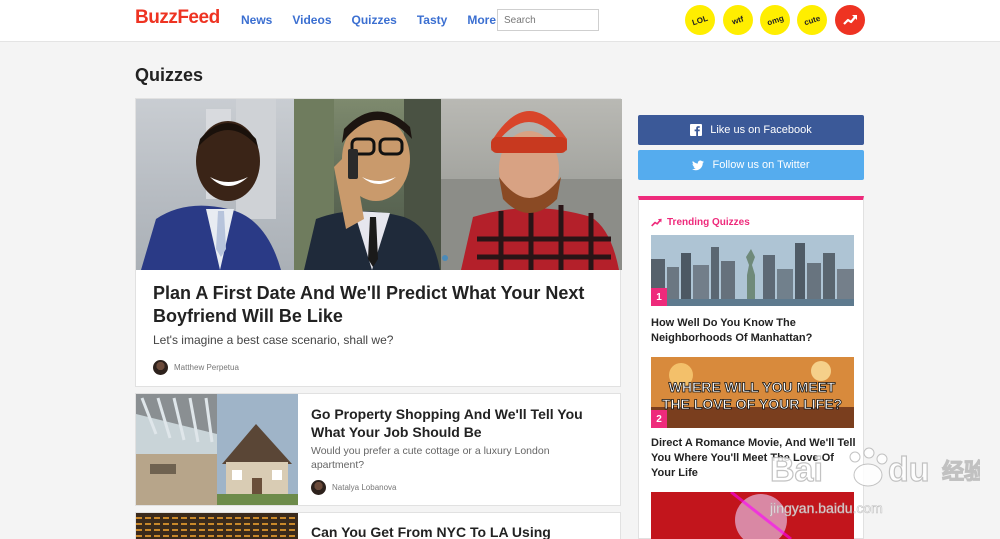  I want to click on badge-cute: cute, so click(812, 20).